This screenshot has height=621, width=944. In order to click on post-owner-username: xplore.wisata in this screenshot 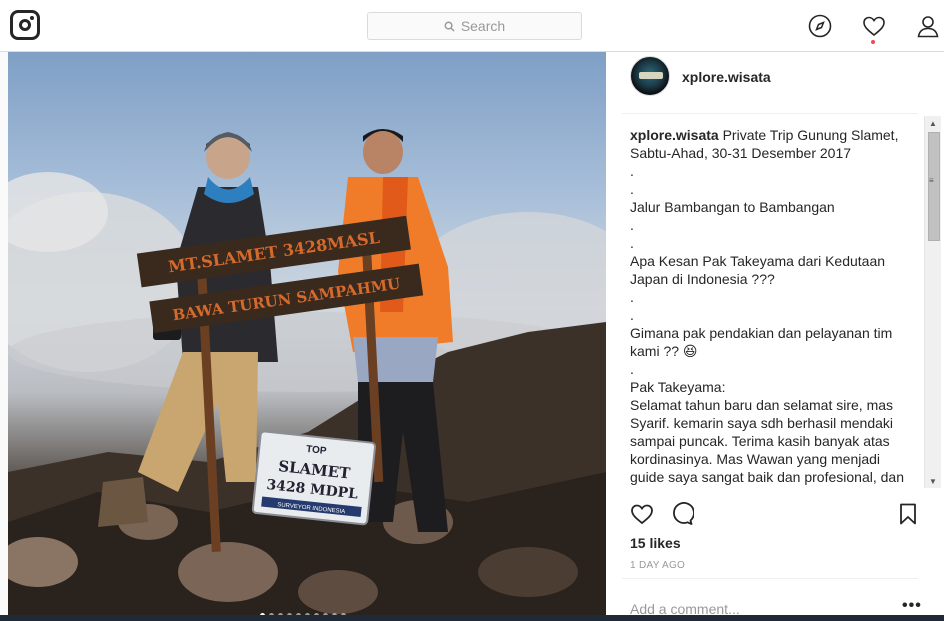, I will do `click(726, 77)`.